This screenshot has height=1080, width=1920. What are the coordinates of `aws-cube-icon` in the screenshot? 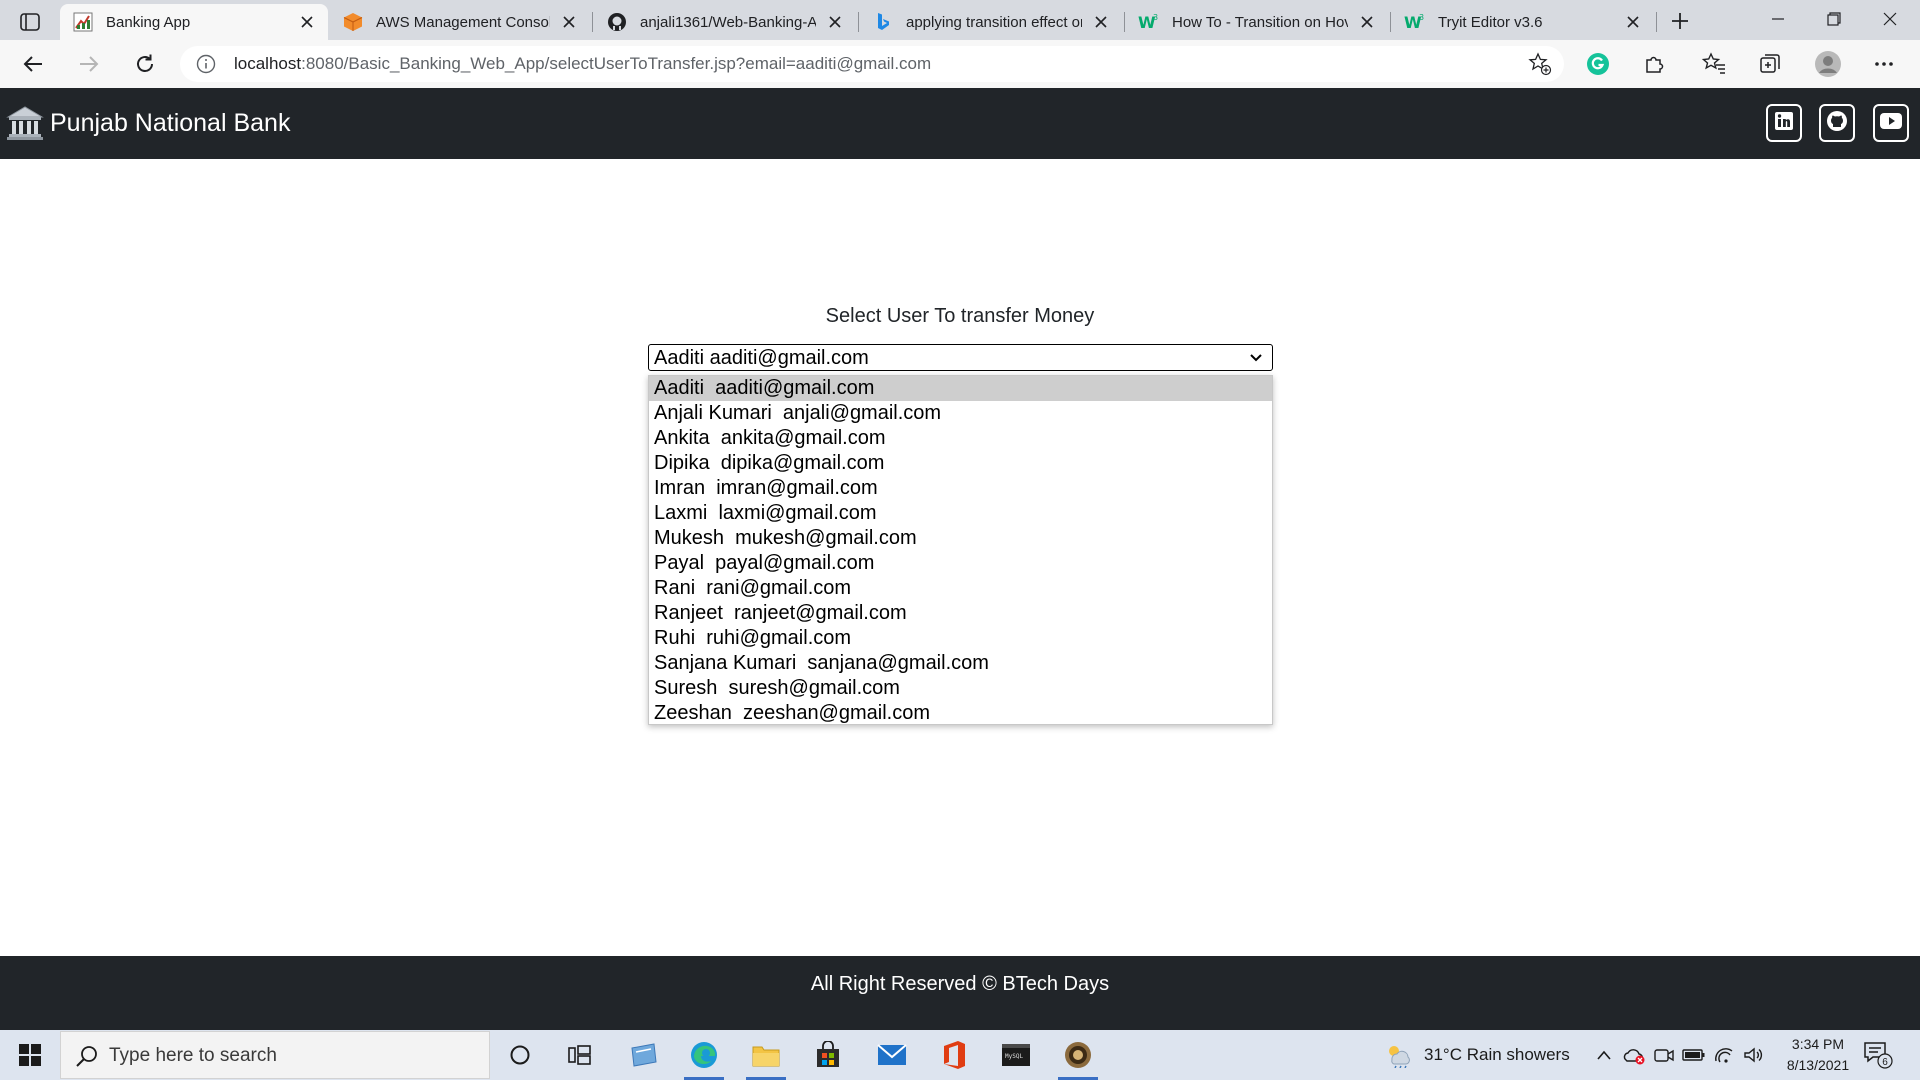 It's located at (353, 22).